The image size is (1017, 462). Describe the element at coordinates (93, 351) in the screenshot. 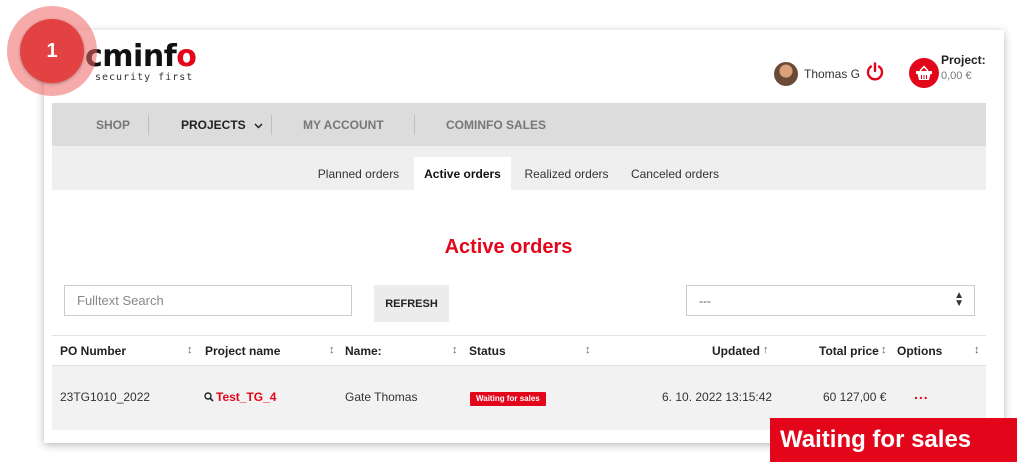

I see `col-po-number: PO Number` at that location.